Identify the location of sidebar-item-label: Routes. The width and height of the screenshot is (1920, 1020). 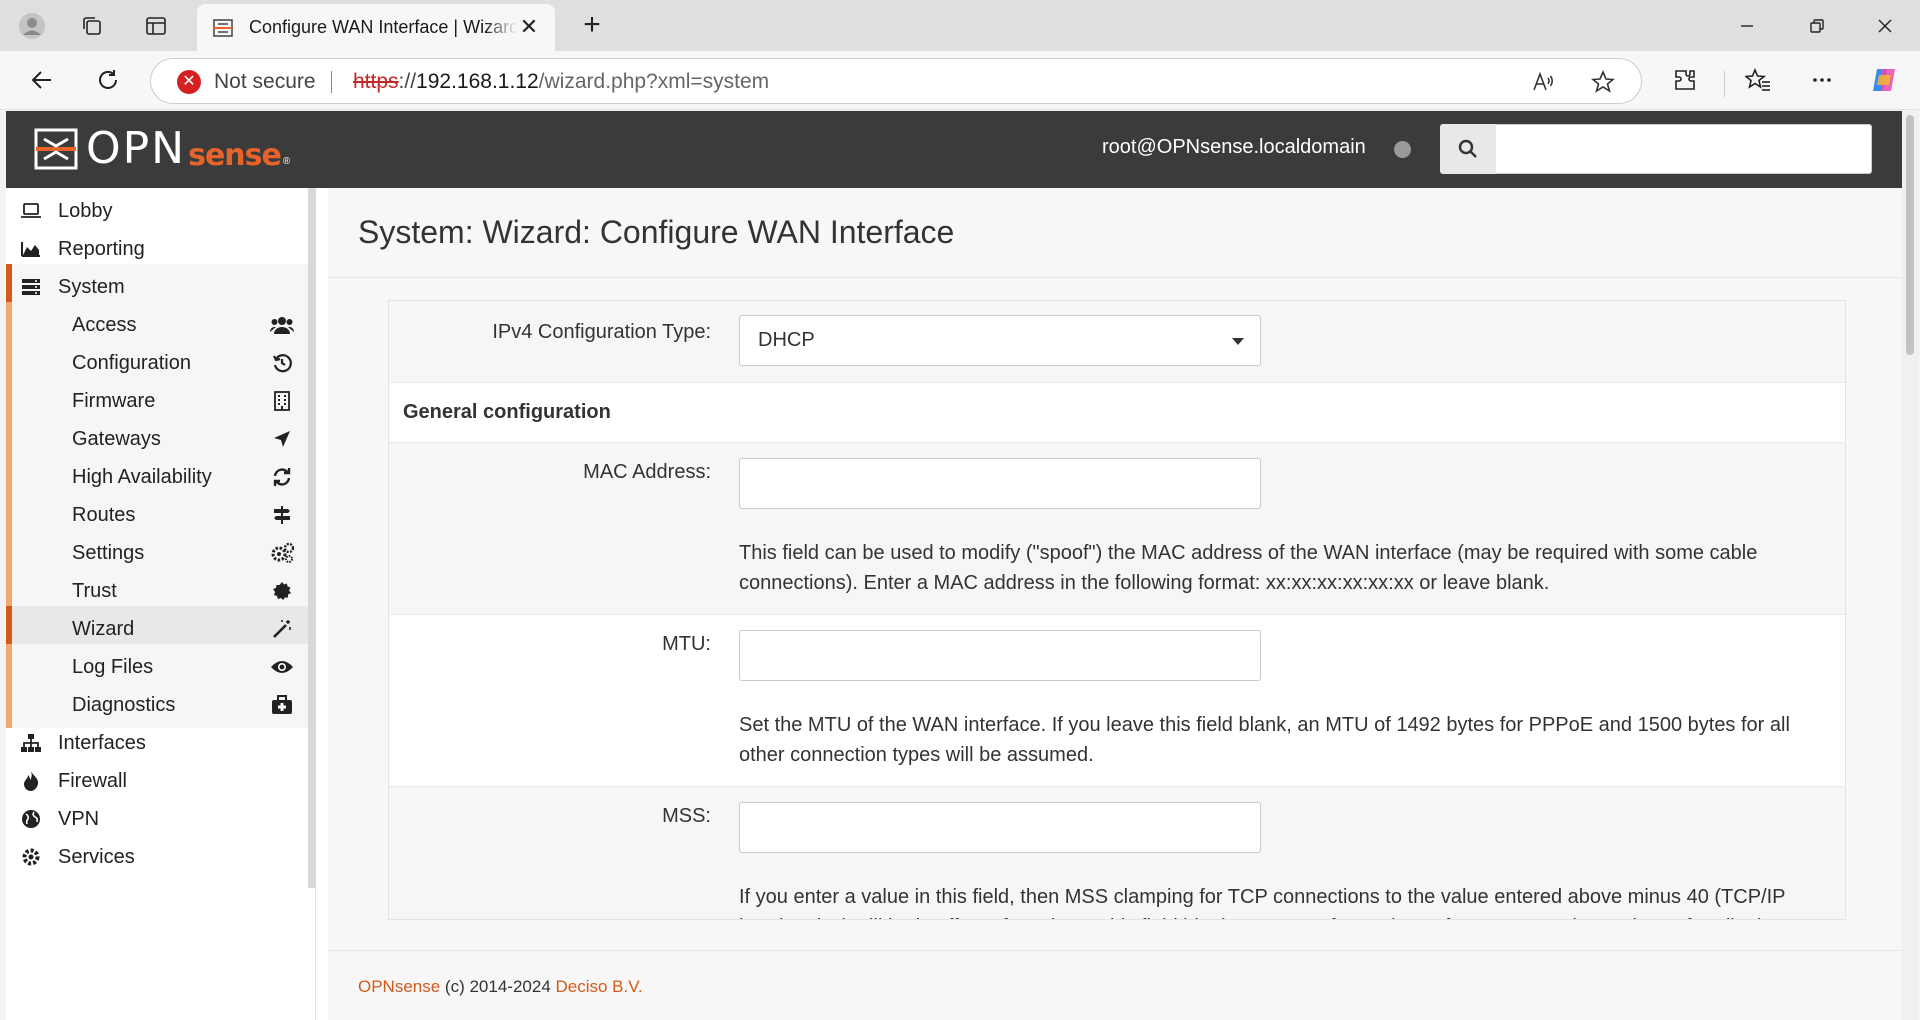
(104, 514).